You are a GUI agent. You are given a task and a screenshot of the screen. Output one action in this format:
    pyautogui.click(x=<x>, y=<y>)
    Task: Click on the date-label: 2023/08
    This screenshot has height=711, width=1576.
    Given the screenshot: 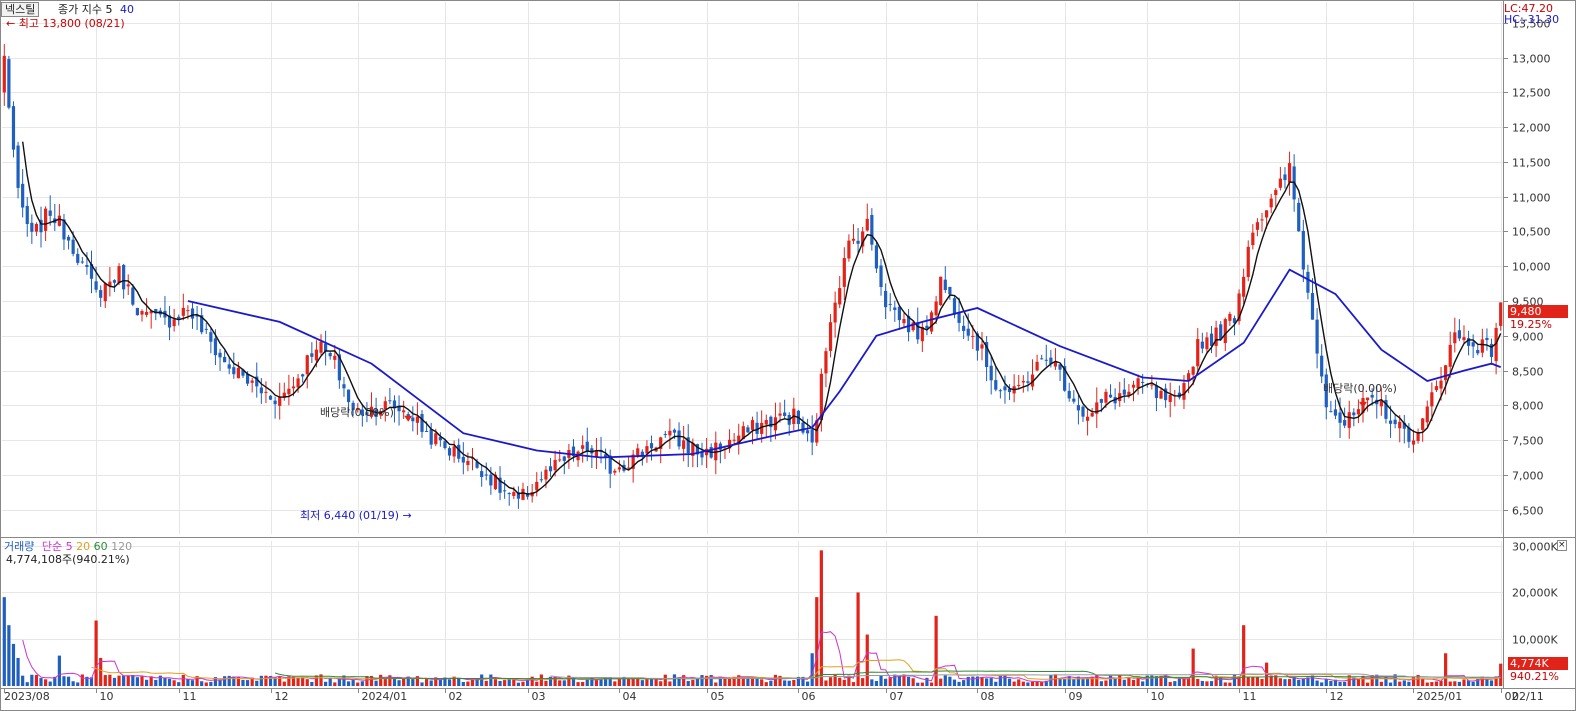 What is the action you would take?
    pyautogui.click(x=27, y=696)
    